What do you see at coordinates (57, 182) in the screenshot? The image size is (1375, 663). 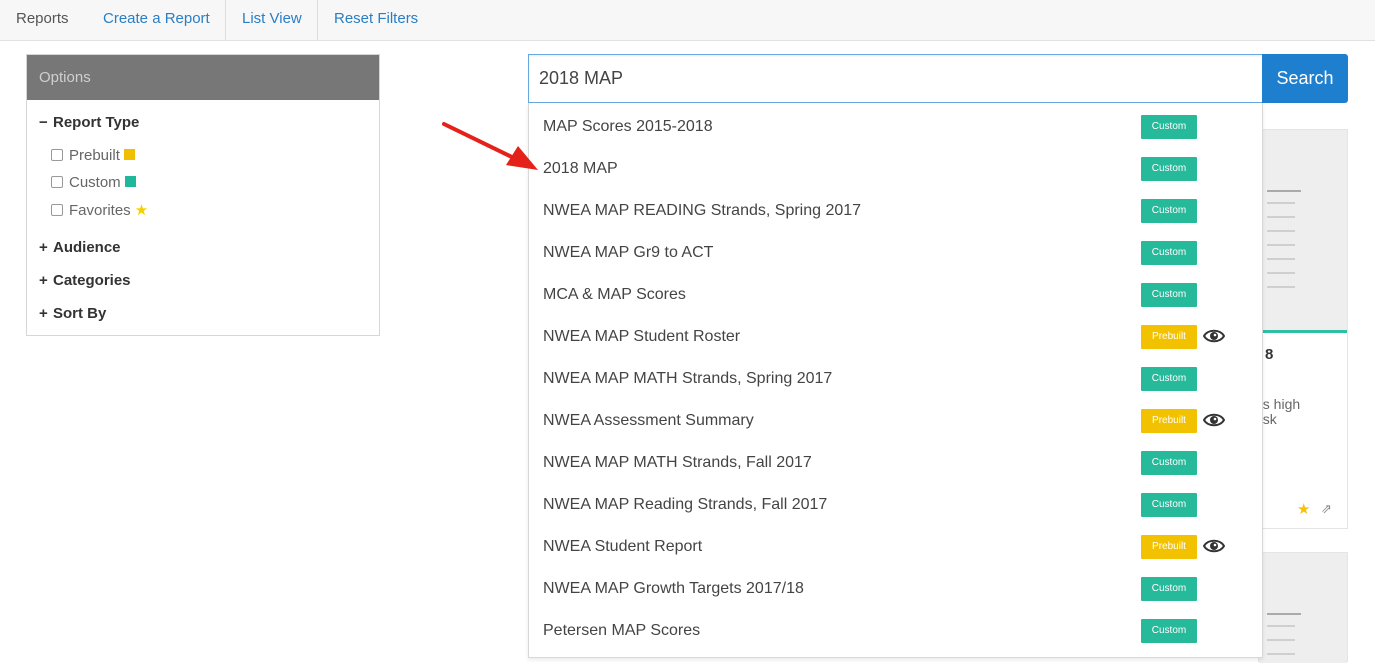 I see `custom-checkbox` at bounding box center [57, 182].